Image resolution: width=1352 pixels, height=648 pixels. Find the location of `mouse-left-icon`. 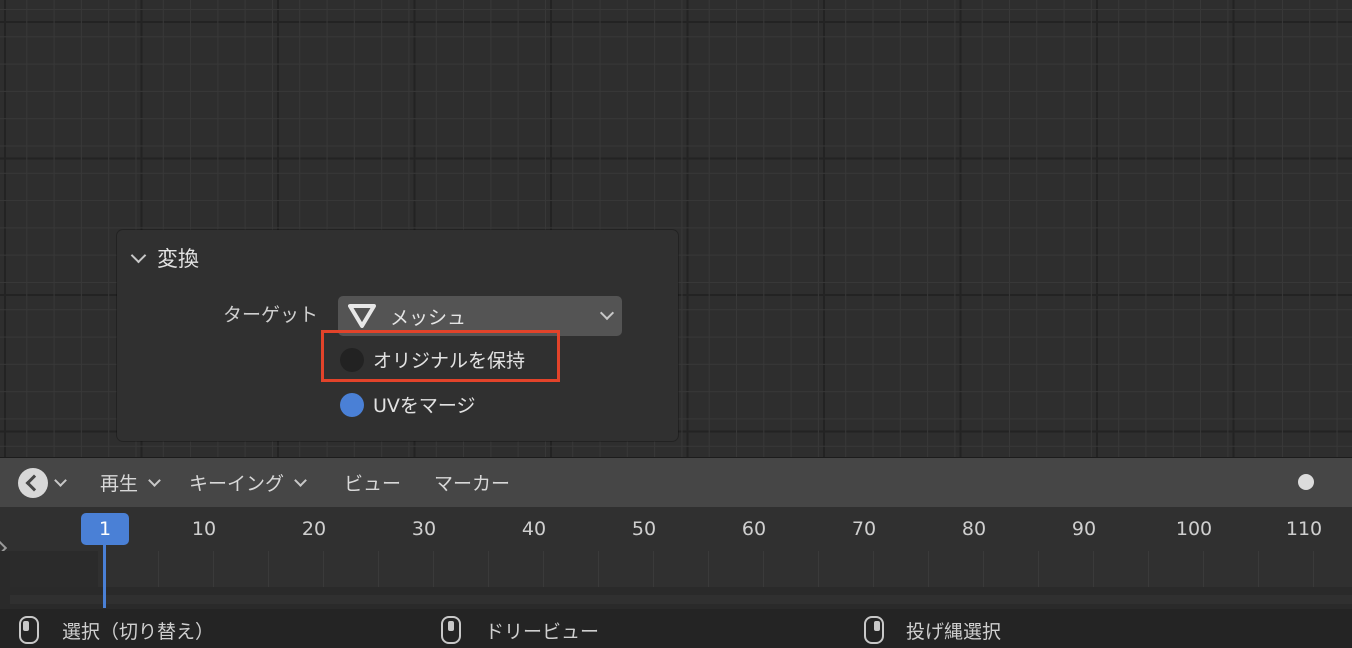

mouse-left-icon is located at coordinates (29, 630).